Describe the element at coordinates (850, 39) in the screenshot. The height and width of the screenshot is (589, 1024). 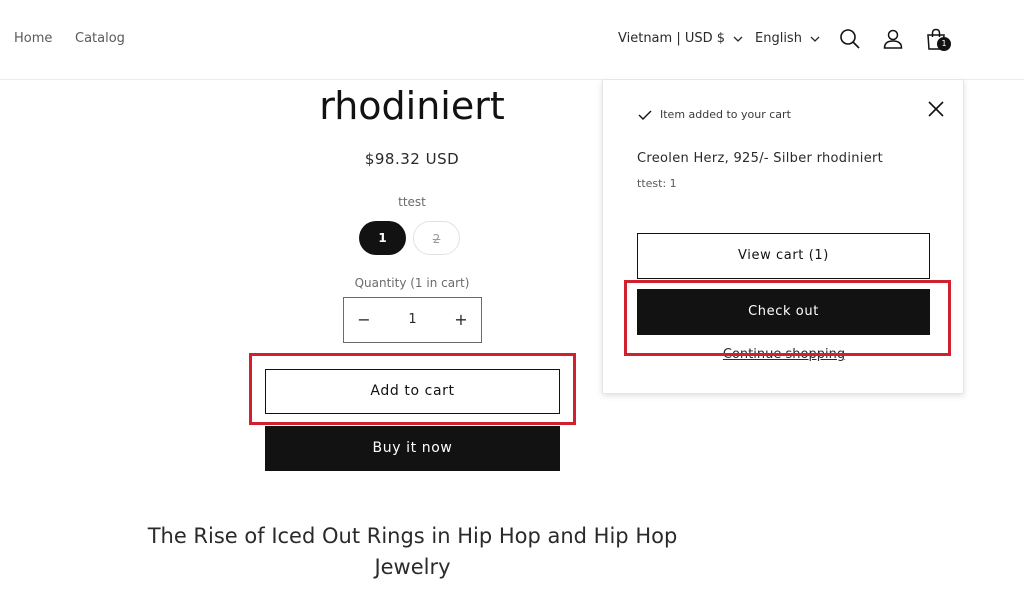
I see `search-icon` at that location.